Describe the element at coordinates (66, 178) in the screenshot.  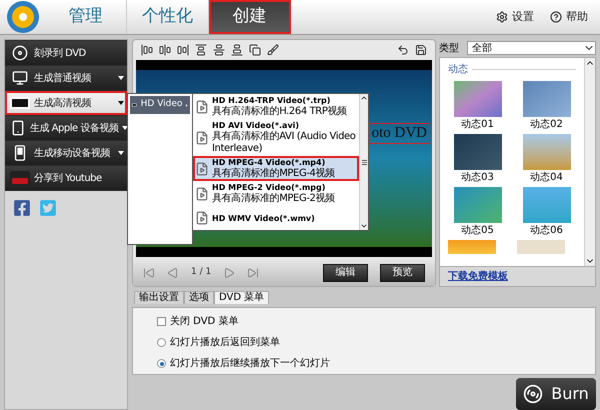
I see `sidebar-item: 分享到 Youtube` at that location.